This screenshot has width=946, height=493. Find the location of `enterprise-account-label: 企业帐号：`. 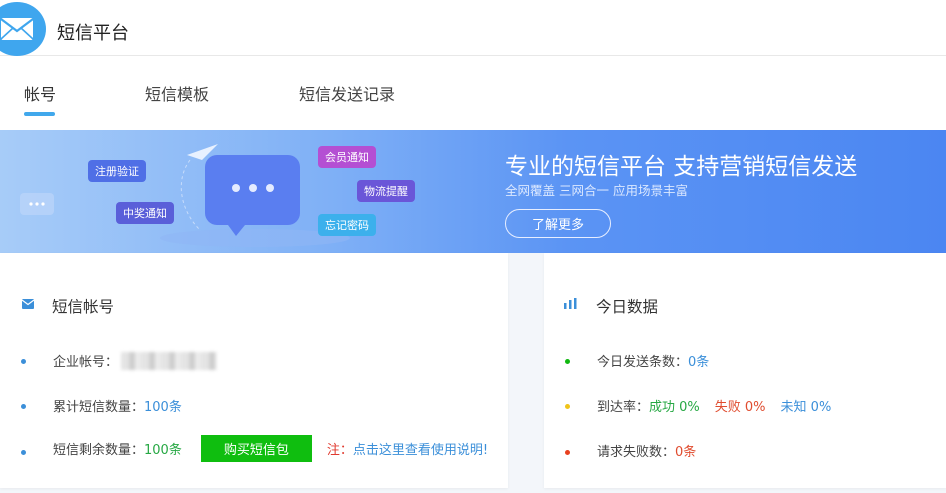

enterprise-account-label: 企业帐号： is located at coordinates (86, 362).